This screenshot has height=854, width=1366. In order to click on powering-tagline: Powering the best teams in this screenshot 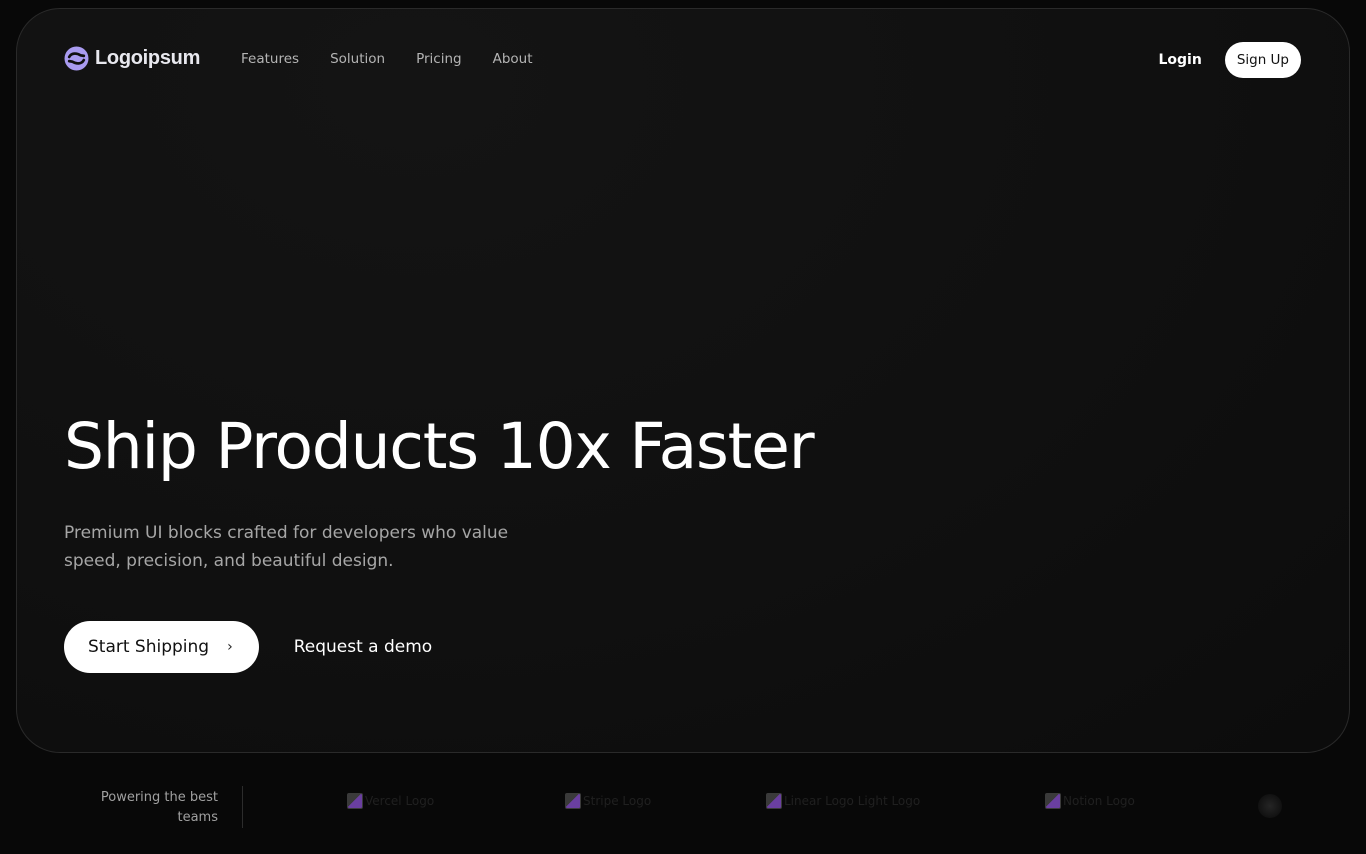, I will do `click(159, 807)`.